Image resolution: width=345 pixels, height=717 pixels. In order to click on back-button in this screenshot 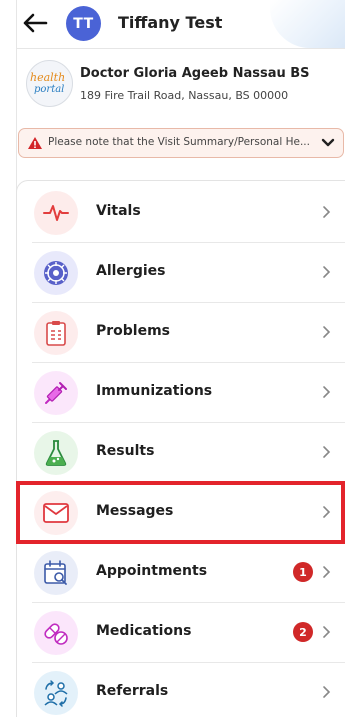, I will do `click(35, 23)`.